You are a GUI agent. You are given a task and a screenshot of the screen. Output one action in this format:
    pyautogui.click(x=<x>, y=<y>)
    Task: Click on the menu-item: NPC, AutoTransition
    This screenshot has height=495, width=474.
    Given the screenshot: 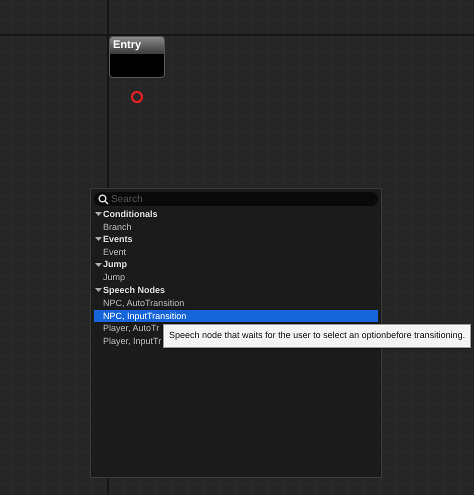 What is the action you would take?
    pyautogui.click(x=236, y=303)
    